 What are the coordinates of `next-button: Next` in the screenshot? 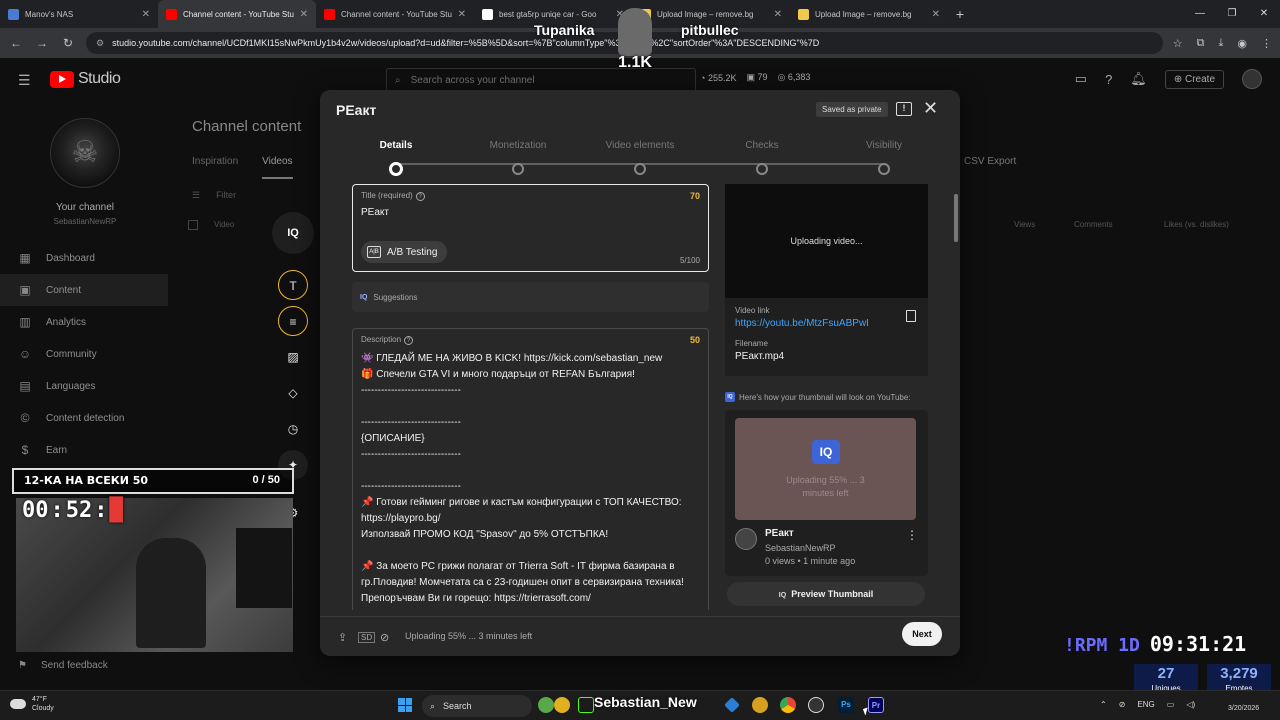 It's located at (922, 634).